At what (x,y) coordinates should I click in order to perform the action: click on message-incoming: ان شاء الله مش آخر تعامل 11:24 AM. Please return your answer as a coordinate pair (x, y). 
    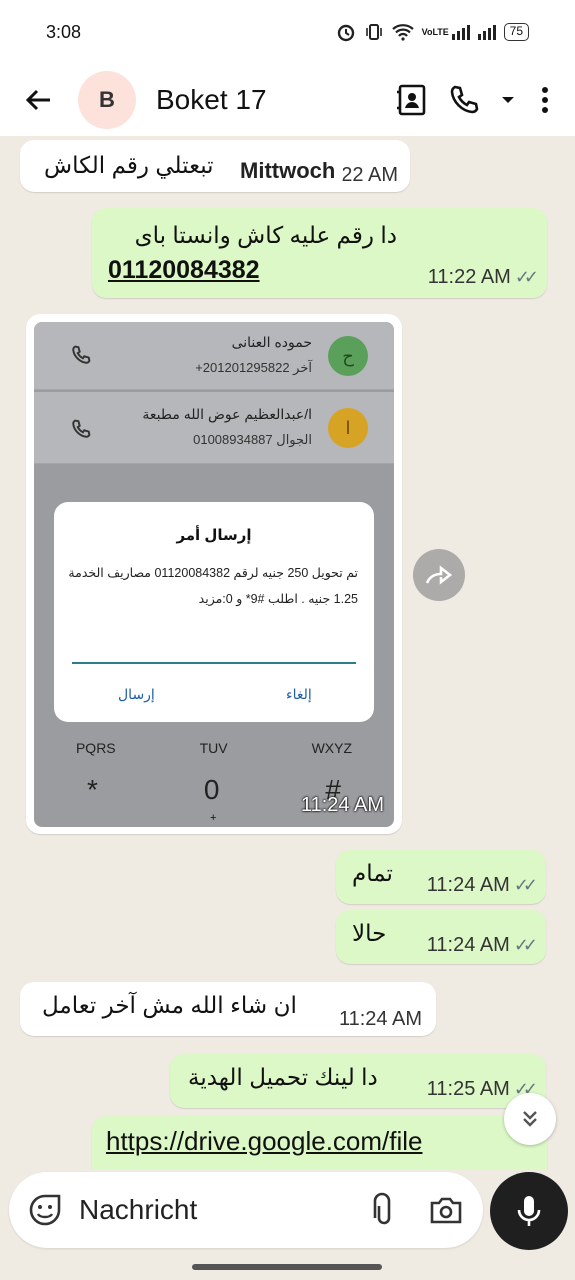
    Looking at the image, I should click on (228, 1009).